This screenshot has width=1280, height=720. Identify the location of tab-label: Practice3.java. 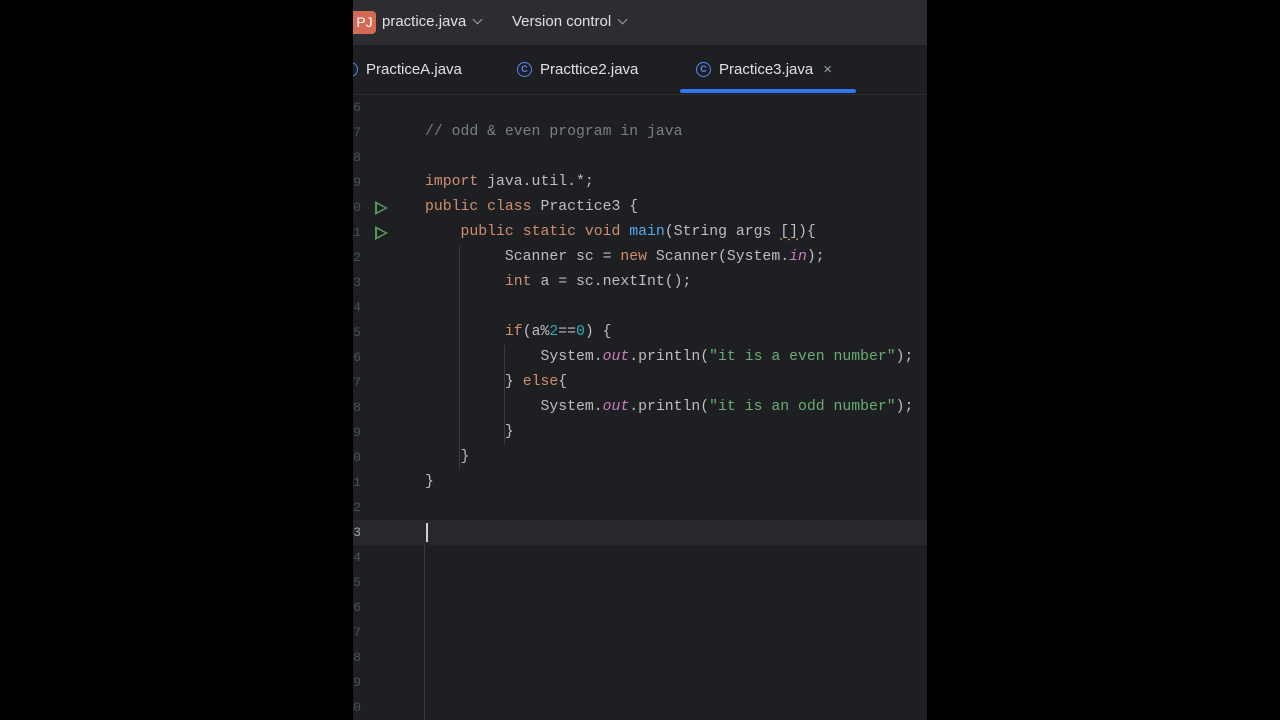
(766, 69).